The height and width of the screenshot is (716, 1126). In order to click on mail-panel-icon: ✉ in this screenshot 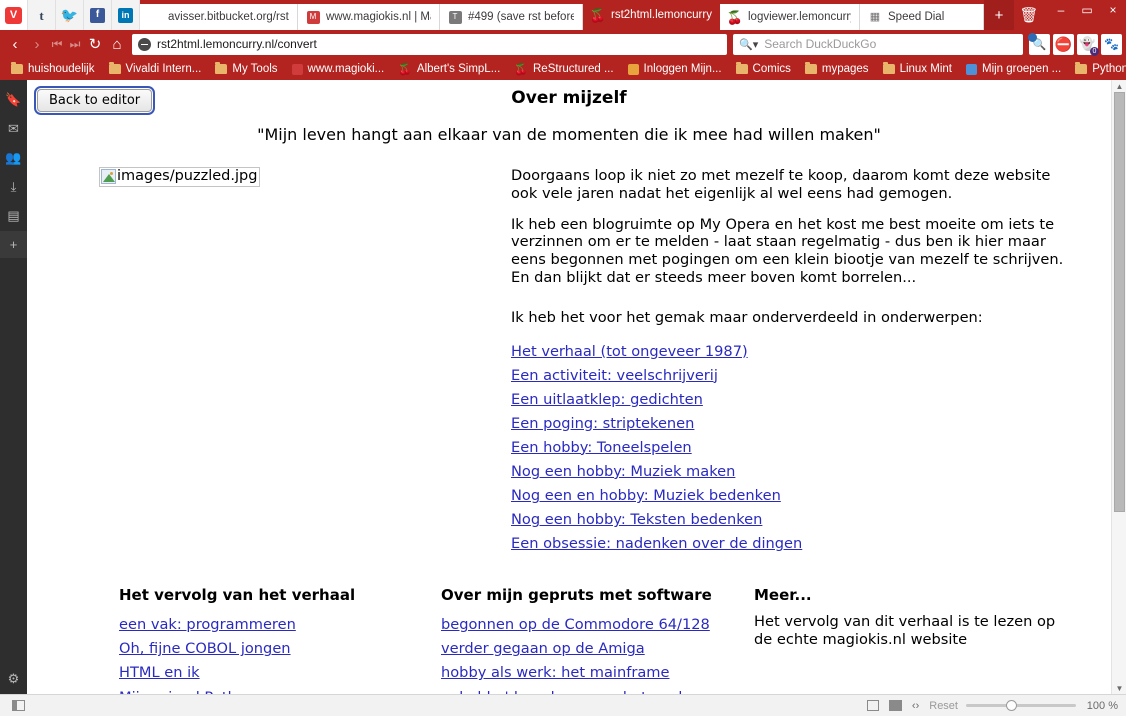, I will do `click(13, 128)`.